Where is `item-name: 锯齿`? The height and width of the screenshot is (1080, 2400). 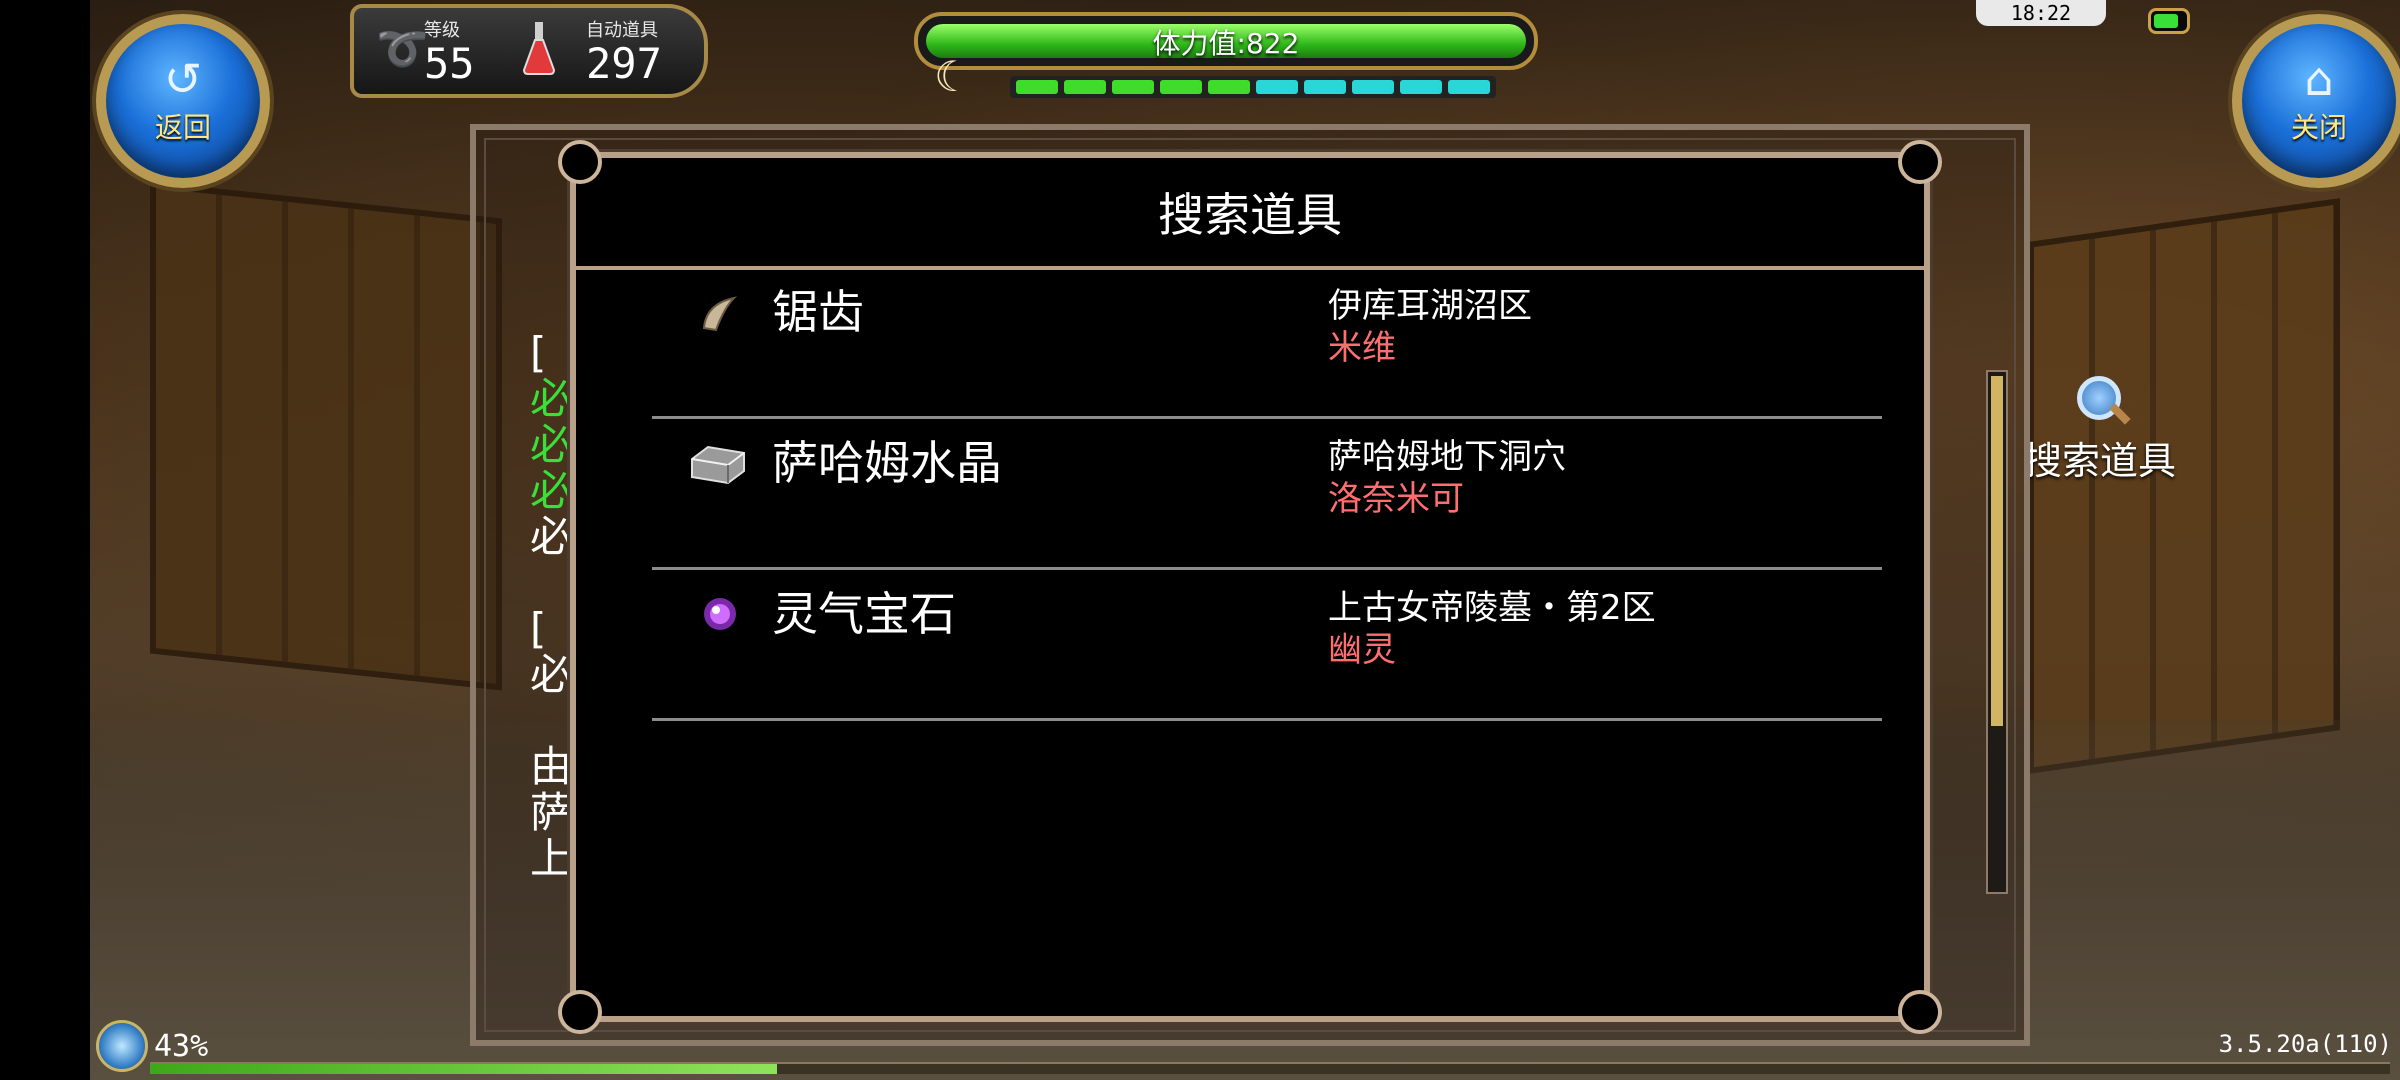
item-name: 锯齿 is located at coordinates (818, 312).